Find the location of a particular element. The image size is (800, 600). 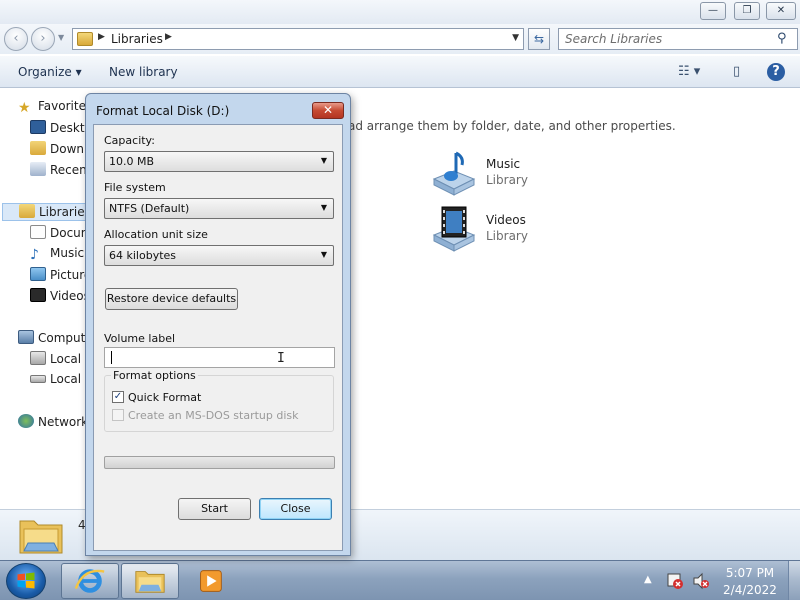

start-button is located at coordinates (26, 581).